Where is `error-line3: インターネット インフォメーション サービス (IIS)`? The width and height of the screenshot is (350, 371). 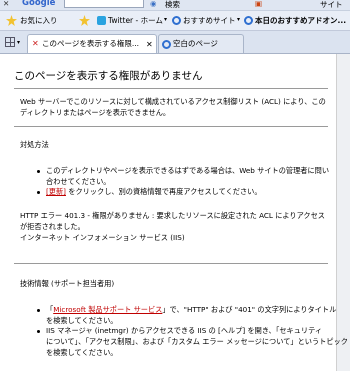 error-line3: インターネット インフォメーション サービス (IIS) is located at coordinates (102, 237).